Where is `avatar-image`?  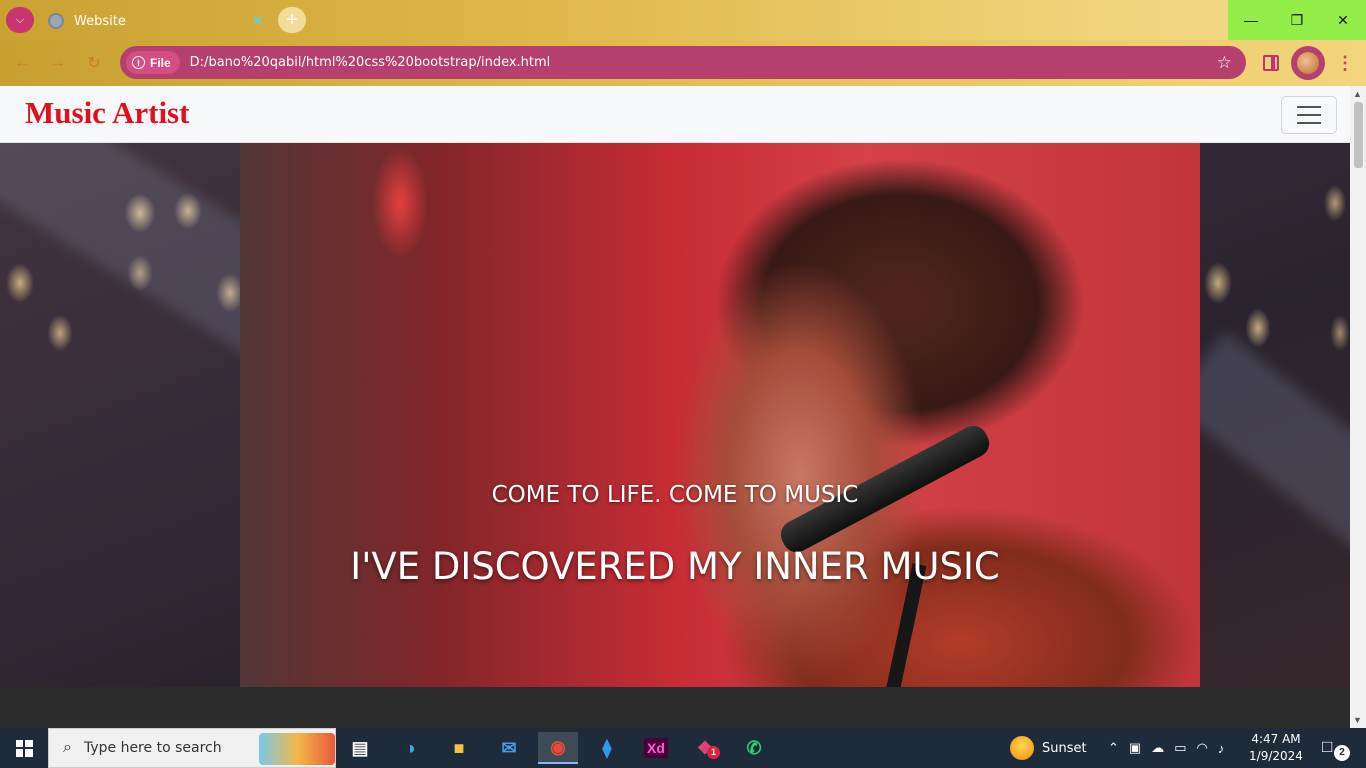 avatar-image is located at coordinates (1308, 63).